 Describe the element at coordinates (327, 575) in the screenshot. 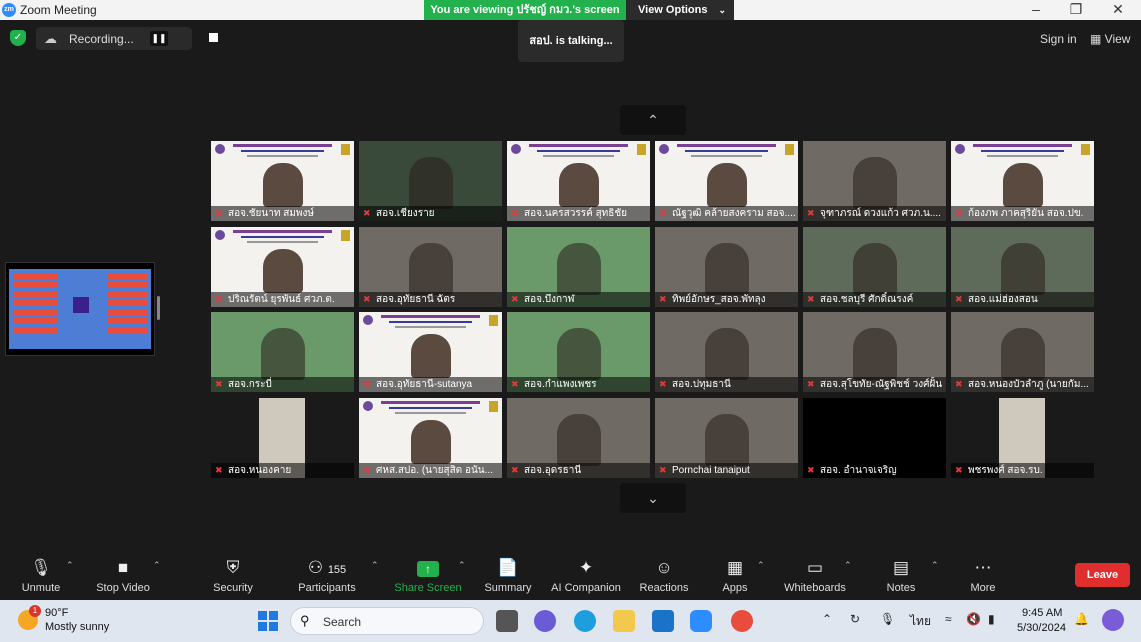

I see `participants-button: ⚇ 155 Participants` at that location.